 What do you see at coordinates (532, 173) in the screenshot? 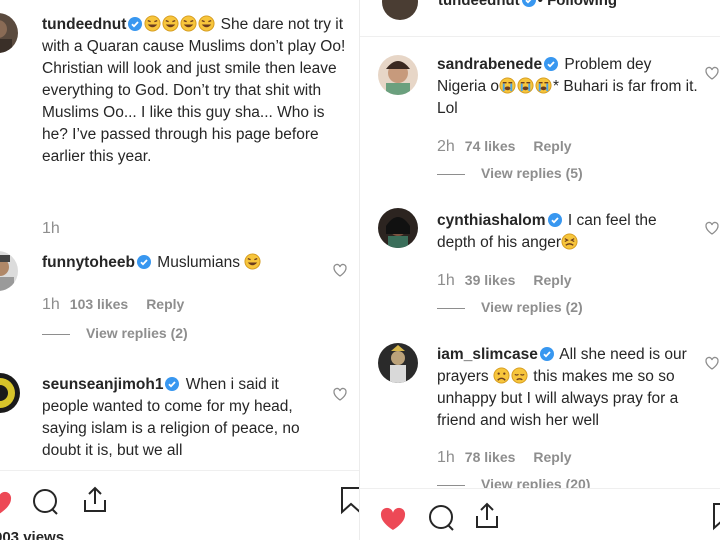
I see `view-replies-label: View replies (5)` at bounding box center [532, 173].